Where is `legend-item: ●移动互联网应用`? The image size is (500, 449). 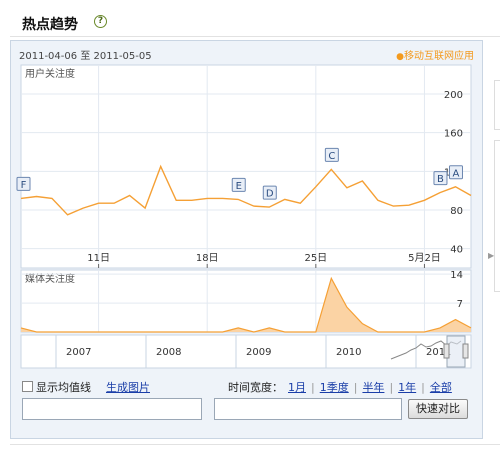
legend-item: ●移动互联网应用 is located at coordinates (435, 54).